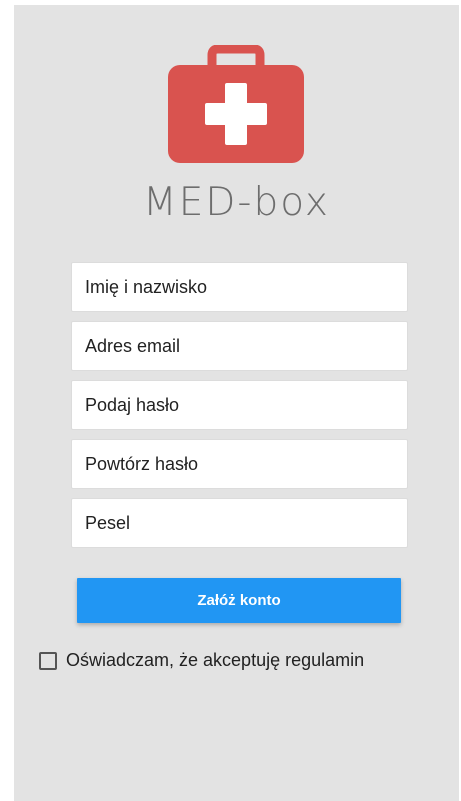 Image resolution: width=461 pixels, height=801 pixels. What do you see at coordinates (236, 104) in the screenshot?
I see `first-aid-kit-icon` at bounding box center [236, 104].